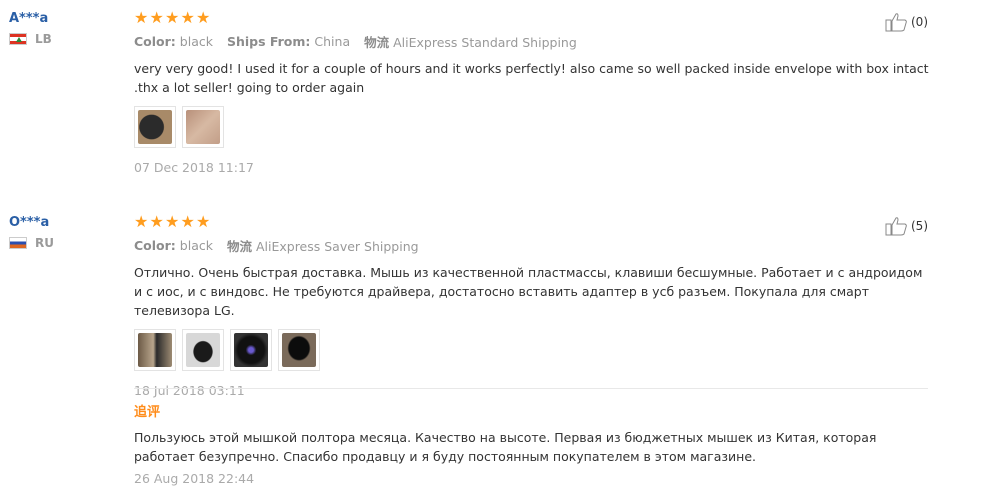 The image size is (990, 500). I want to click on logistics-value: AliExpress Saver Shipping, so click(337, 246).